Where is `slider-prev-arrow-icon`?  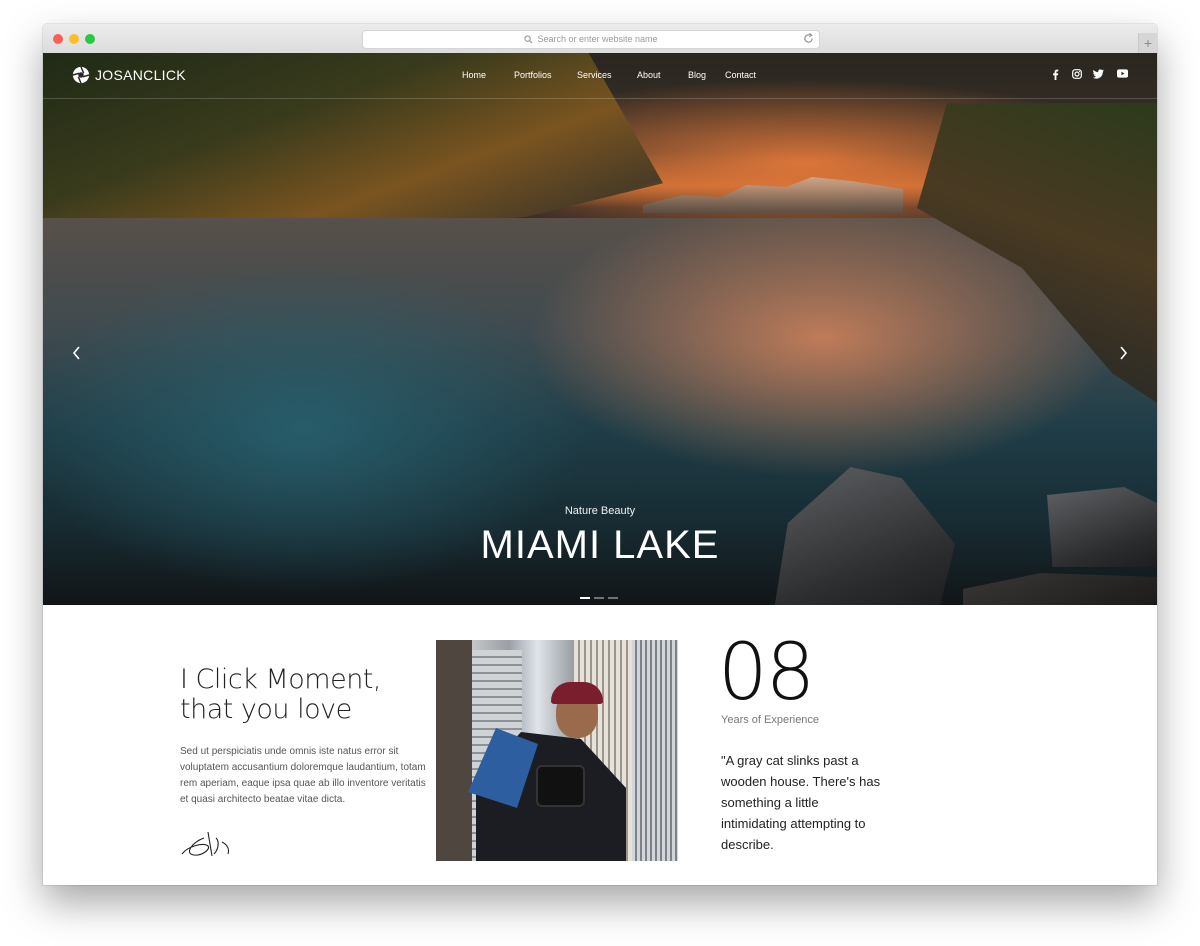 slider-prev-arrow-icon is located at coordinates (77, 353).